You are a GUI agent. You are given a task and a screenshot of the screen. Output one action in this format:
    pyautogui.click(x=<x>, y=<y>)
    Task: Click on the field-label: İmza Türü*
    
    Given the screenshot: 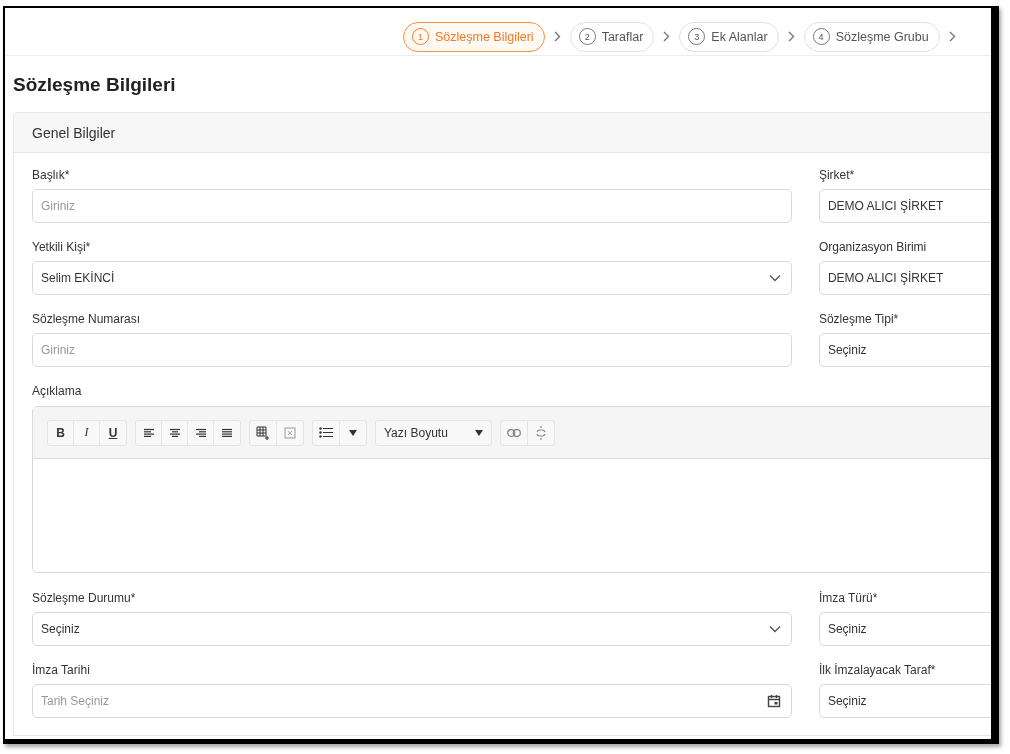 What is the action you would take?
    pyautogui.click(x=848, y=598)
    